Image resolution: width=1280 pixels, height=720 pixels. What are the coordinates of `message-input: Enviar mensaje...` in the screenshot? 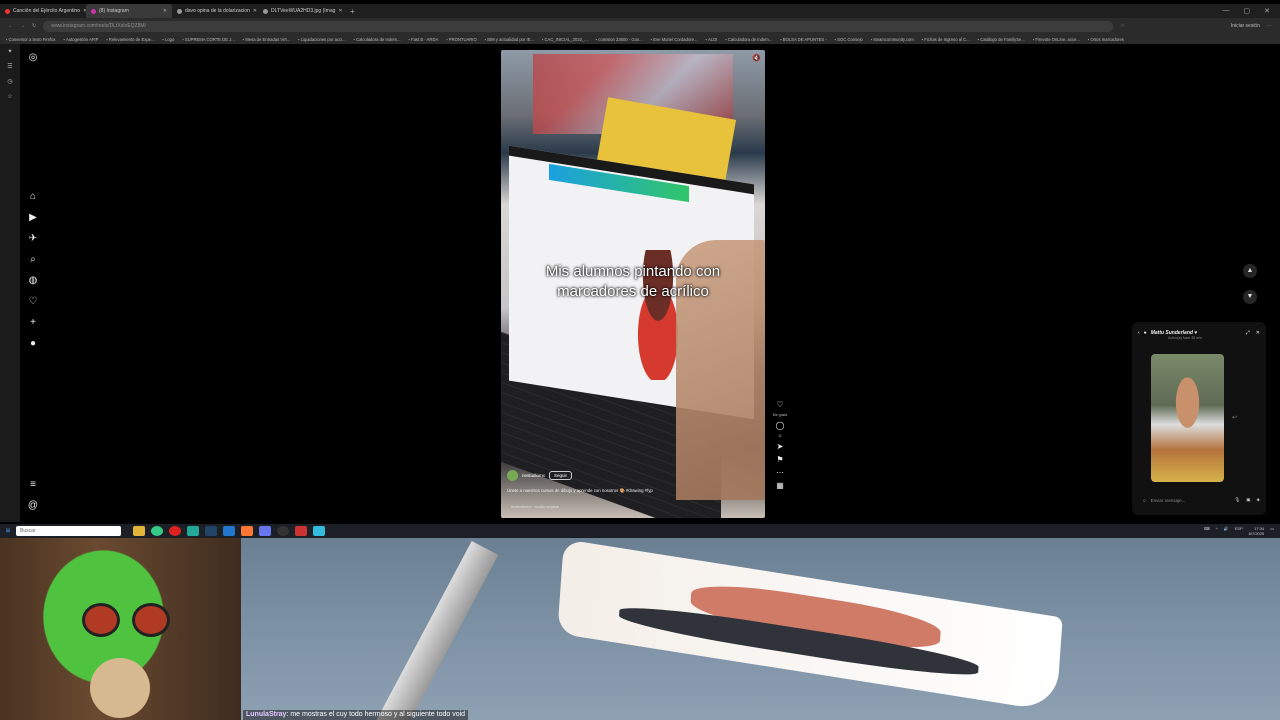 It's located at (1168, 500).